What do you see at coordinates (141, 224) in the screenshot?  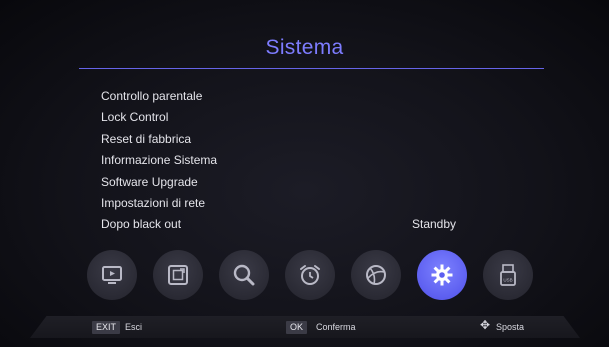 I see `menu-item-label: Dopo black out` at bounding box center [141, 224].